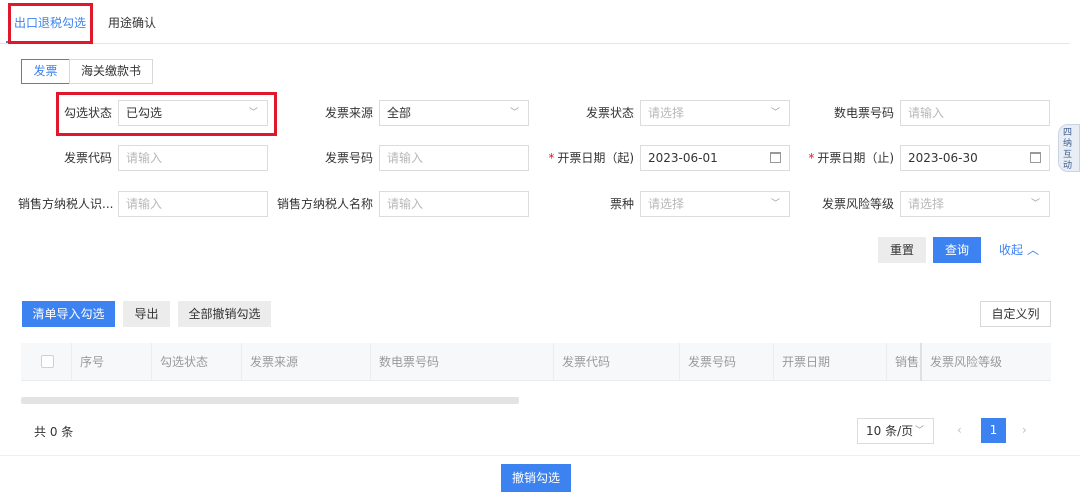  Describe the element at coordinates (993, 430) in the screenshot. I see `page-number-current: 1` at that location.